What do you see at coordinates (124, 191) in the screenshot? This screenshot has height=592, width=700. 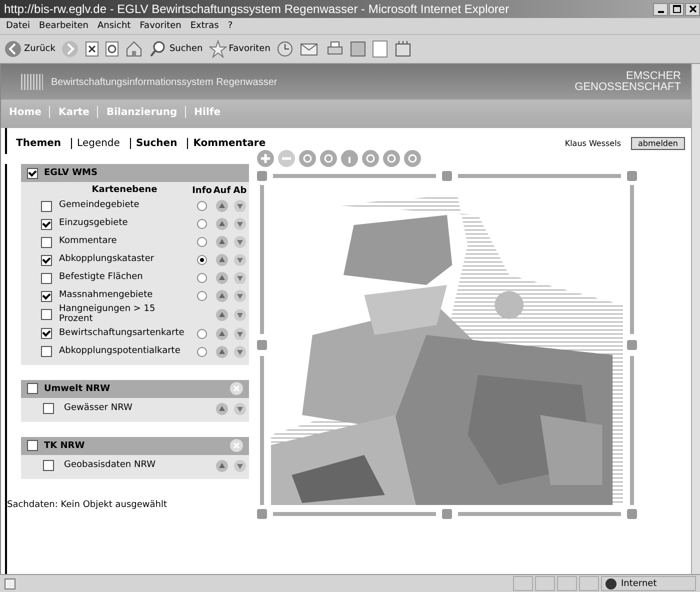 I see `column-header: Kartenebene` at bounding box center [124, 191].